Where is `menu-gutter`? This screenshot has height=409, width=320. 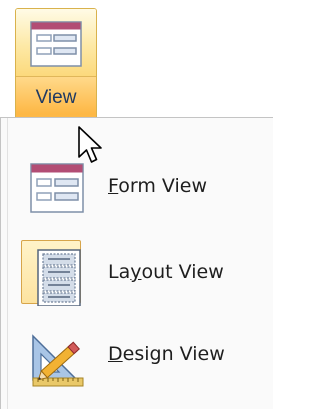
menu-gutter is located at coordinates (7, 263).